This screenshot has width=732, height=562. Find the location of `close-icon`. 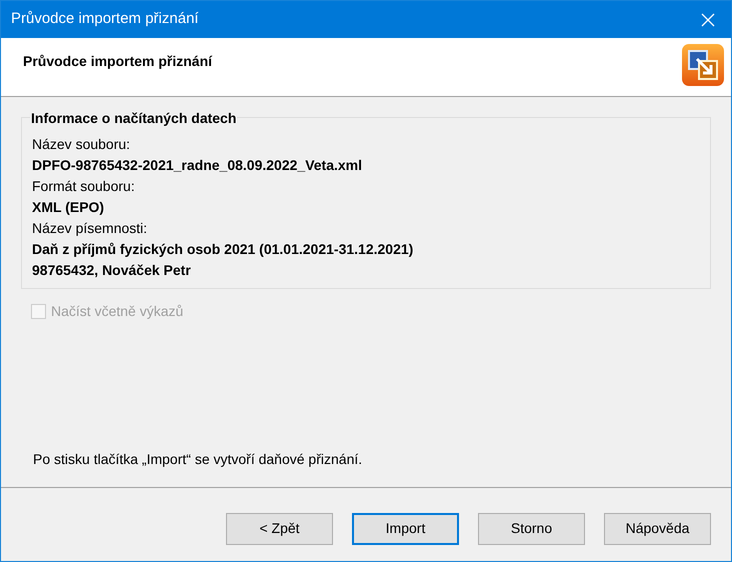

close-icon is located at coordinates (708, 19).